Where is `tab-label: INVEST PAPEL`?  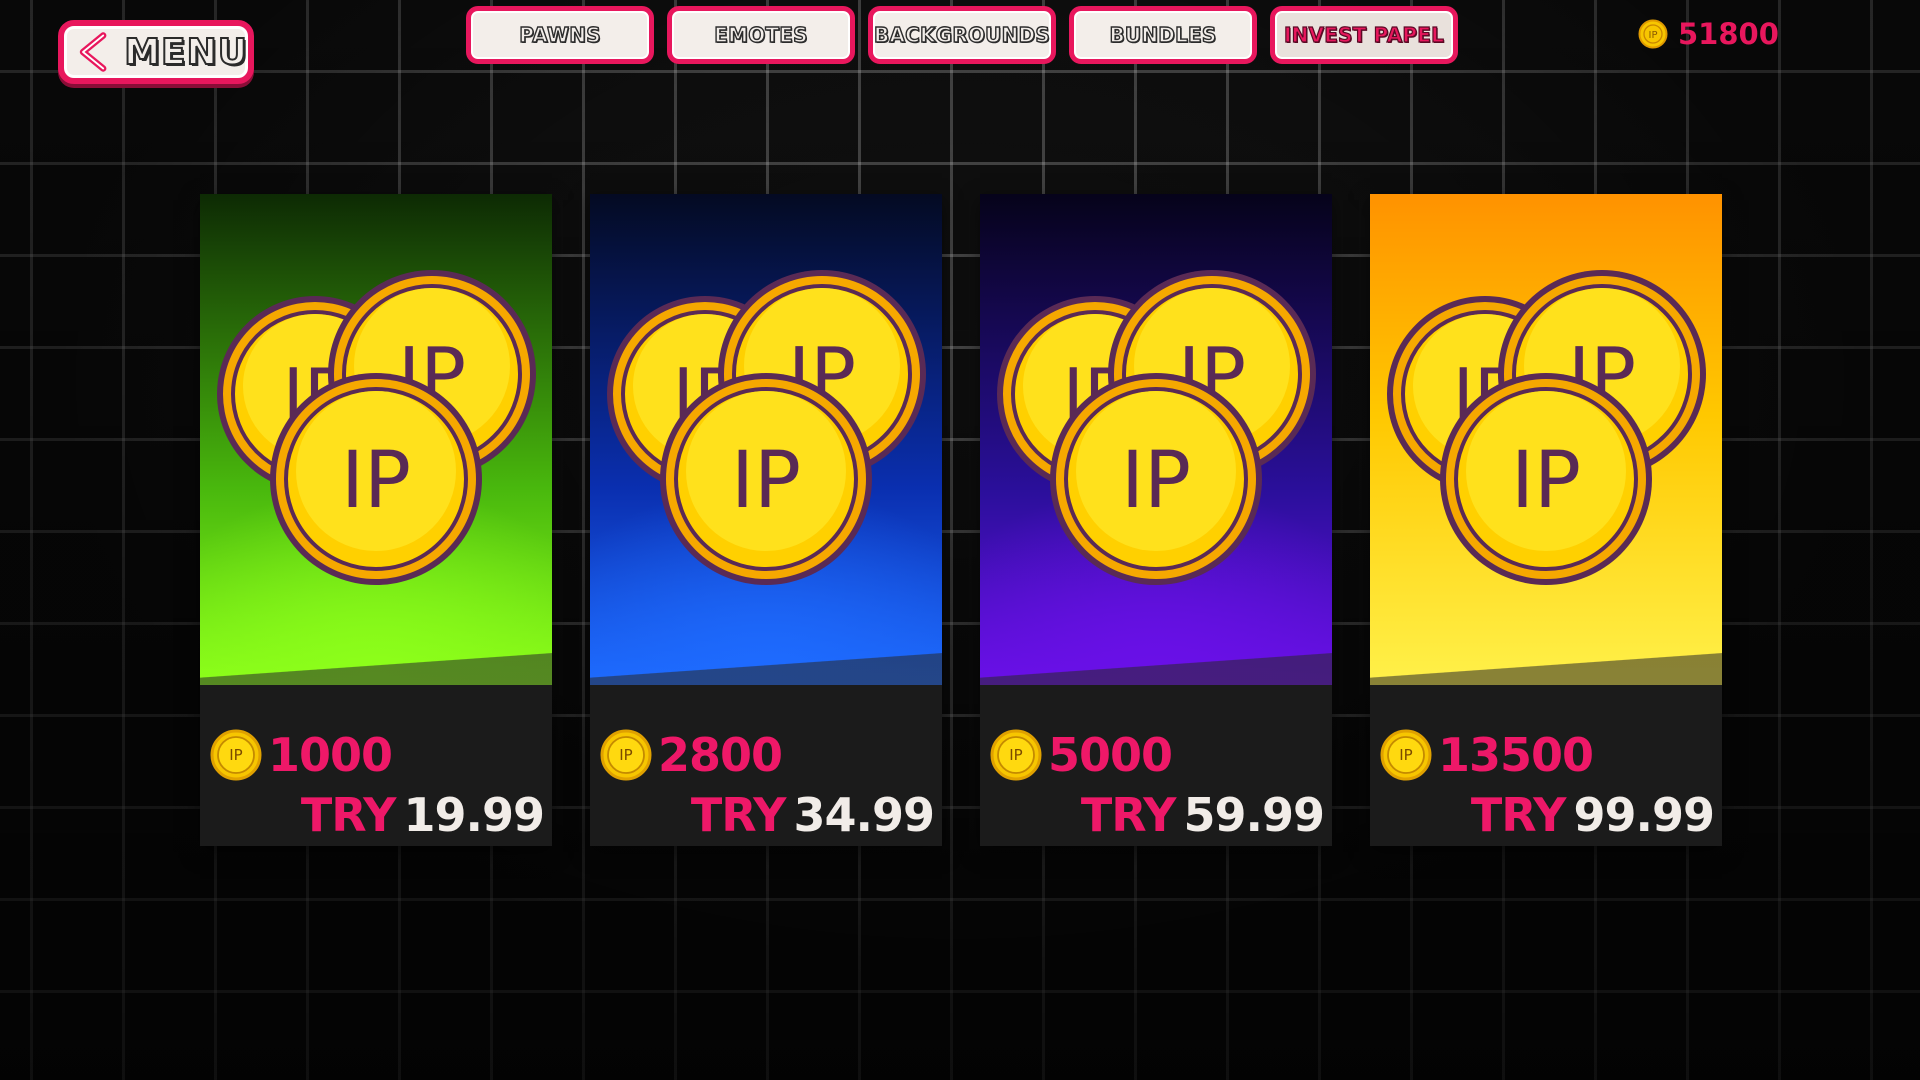
tab-label: INVEST PAPEL is located at coordinates (1364, 34).